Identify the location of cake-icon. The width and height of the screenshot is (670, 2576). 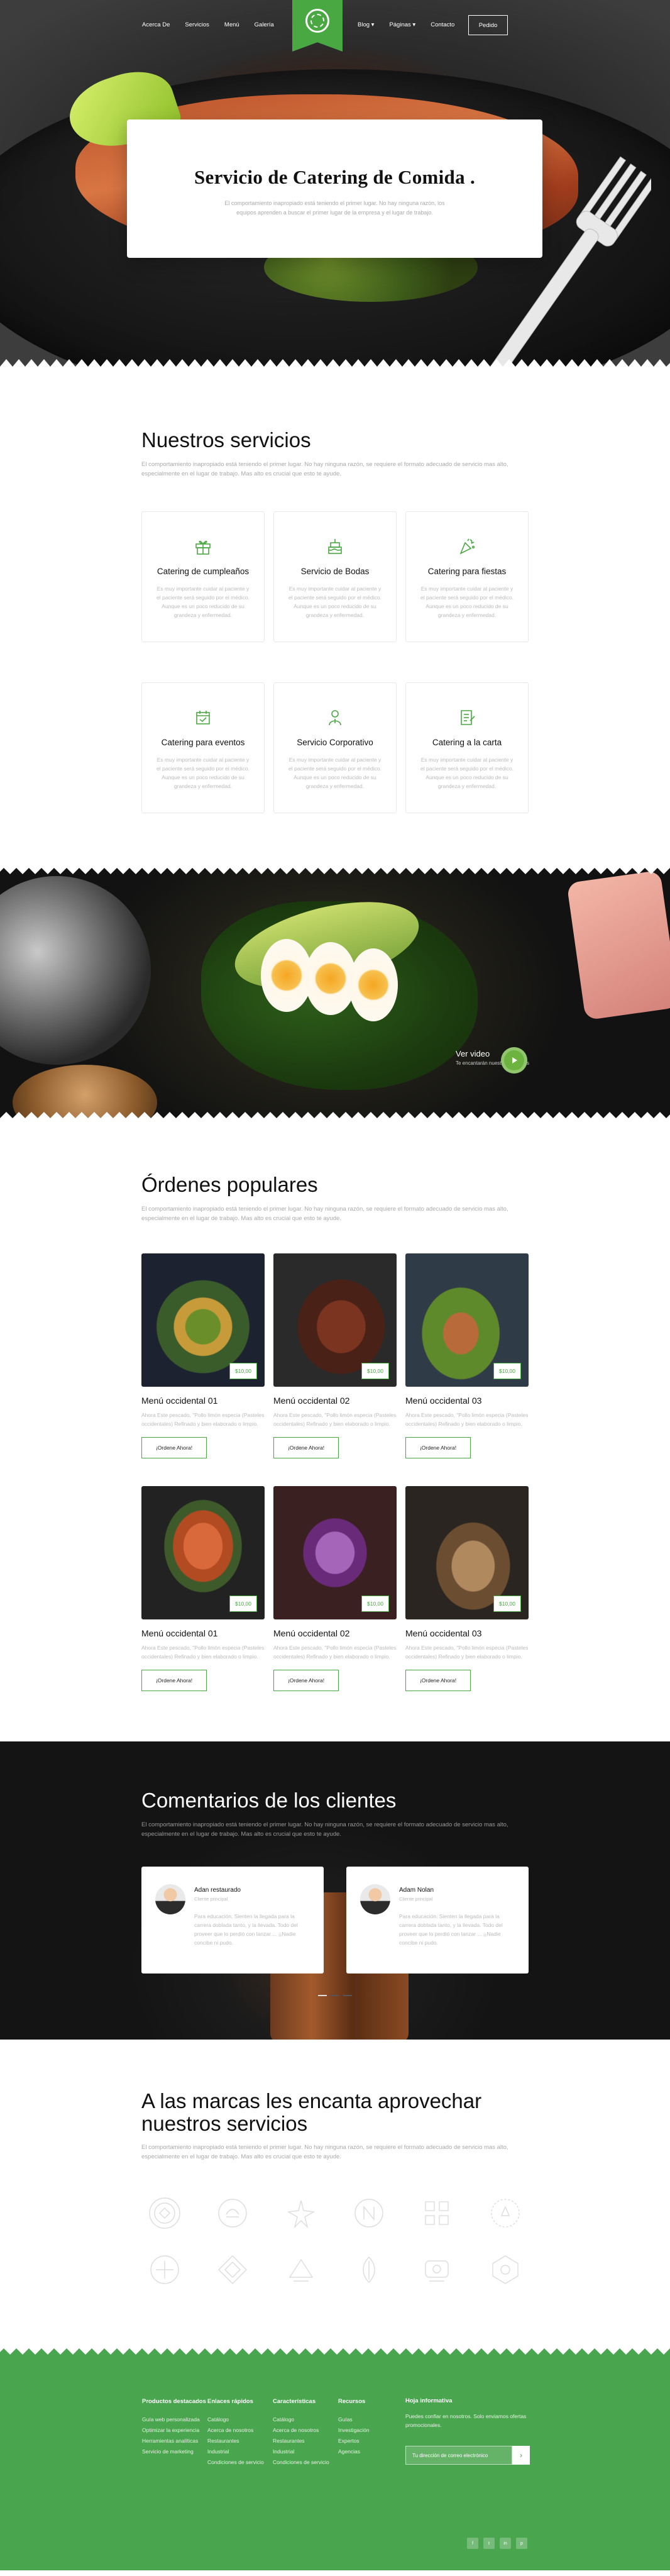
(335, 546).